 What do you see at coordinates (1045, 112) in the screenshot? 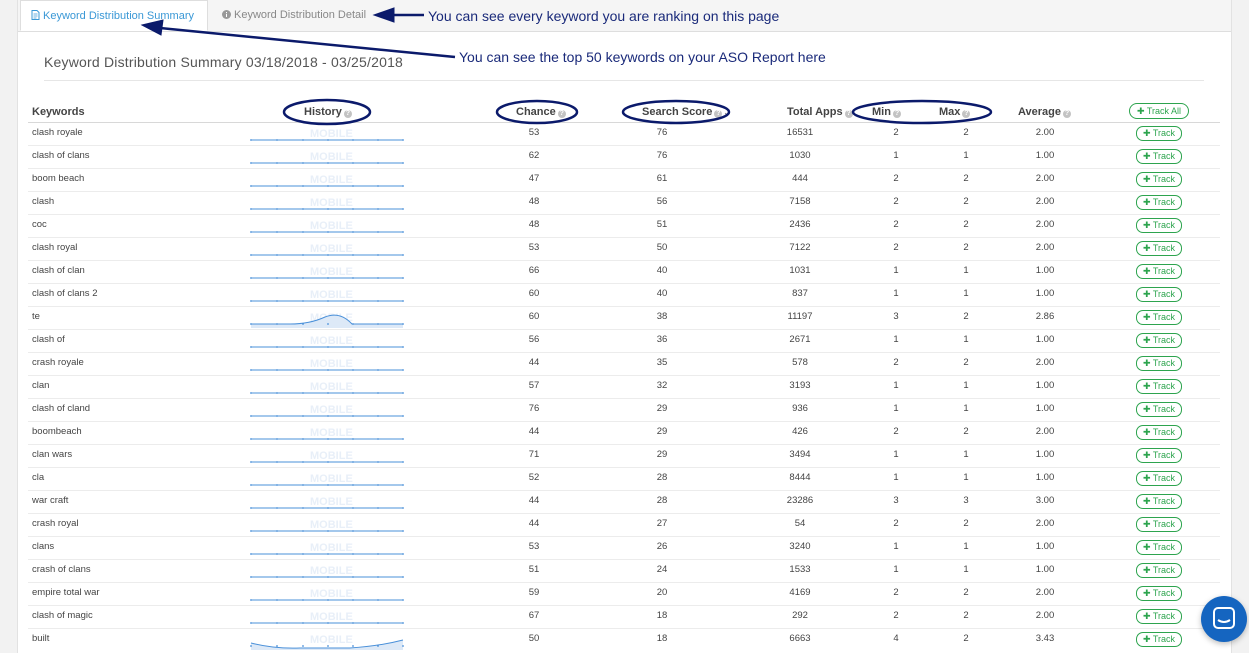
I see `column-header-average: Average?` at bounding box center [1045, 112].